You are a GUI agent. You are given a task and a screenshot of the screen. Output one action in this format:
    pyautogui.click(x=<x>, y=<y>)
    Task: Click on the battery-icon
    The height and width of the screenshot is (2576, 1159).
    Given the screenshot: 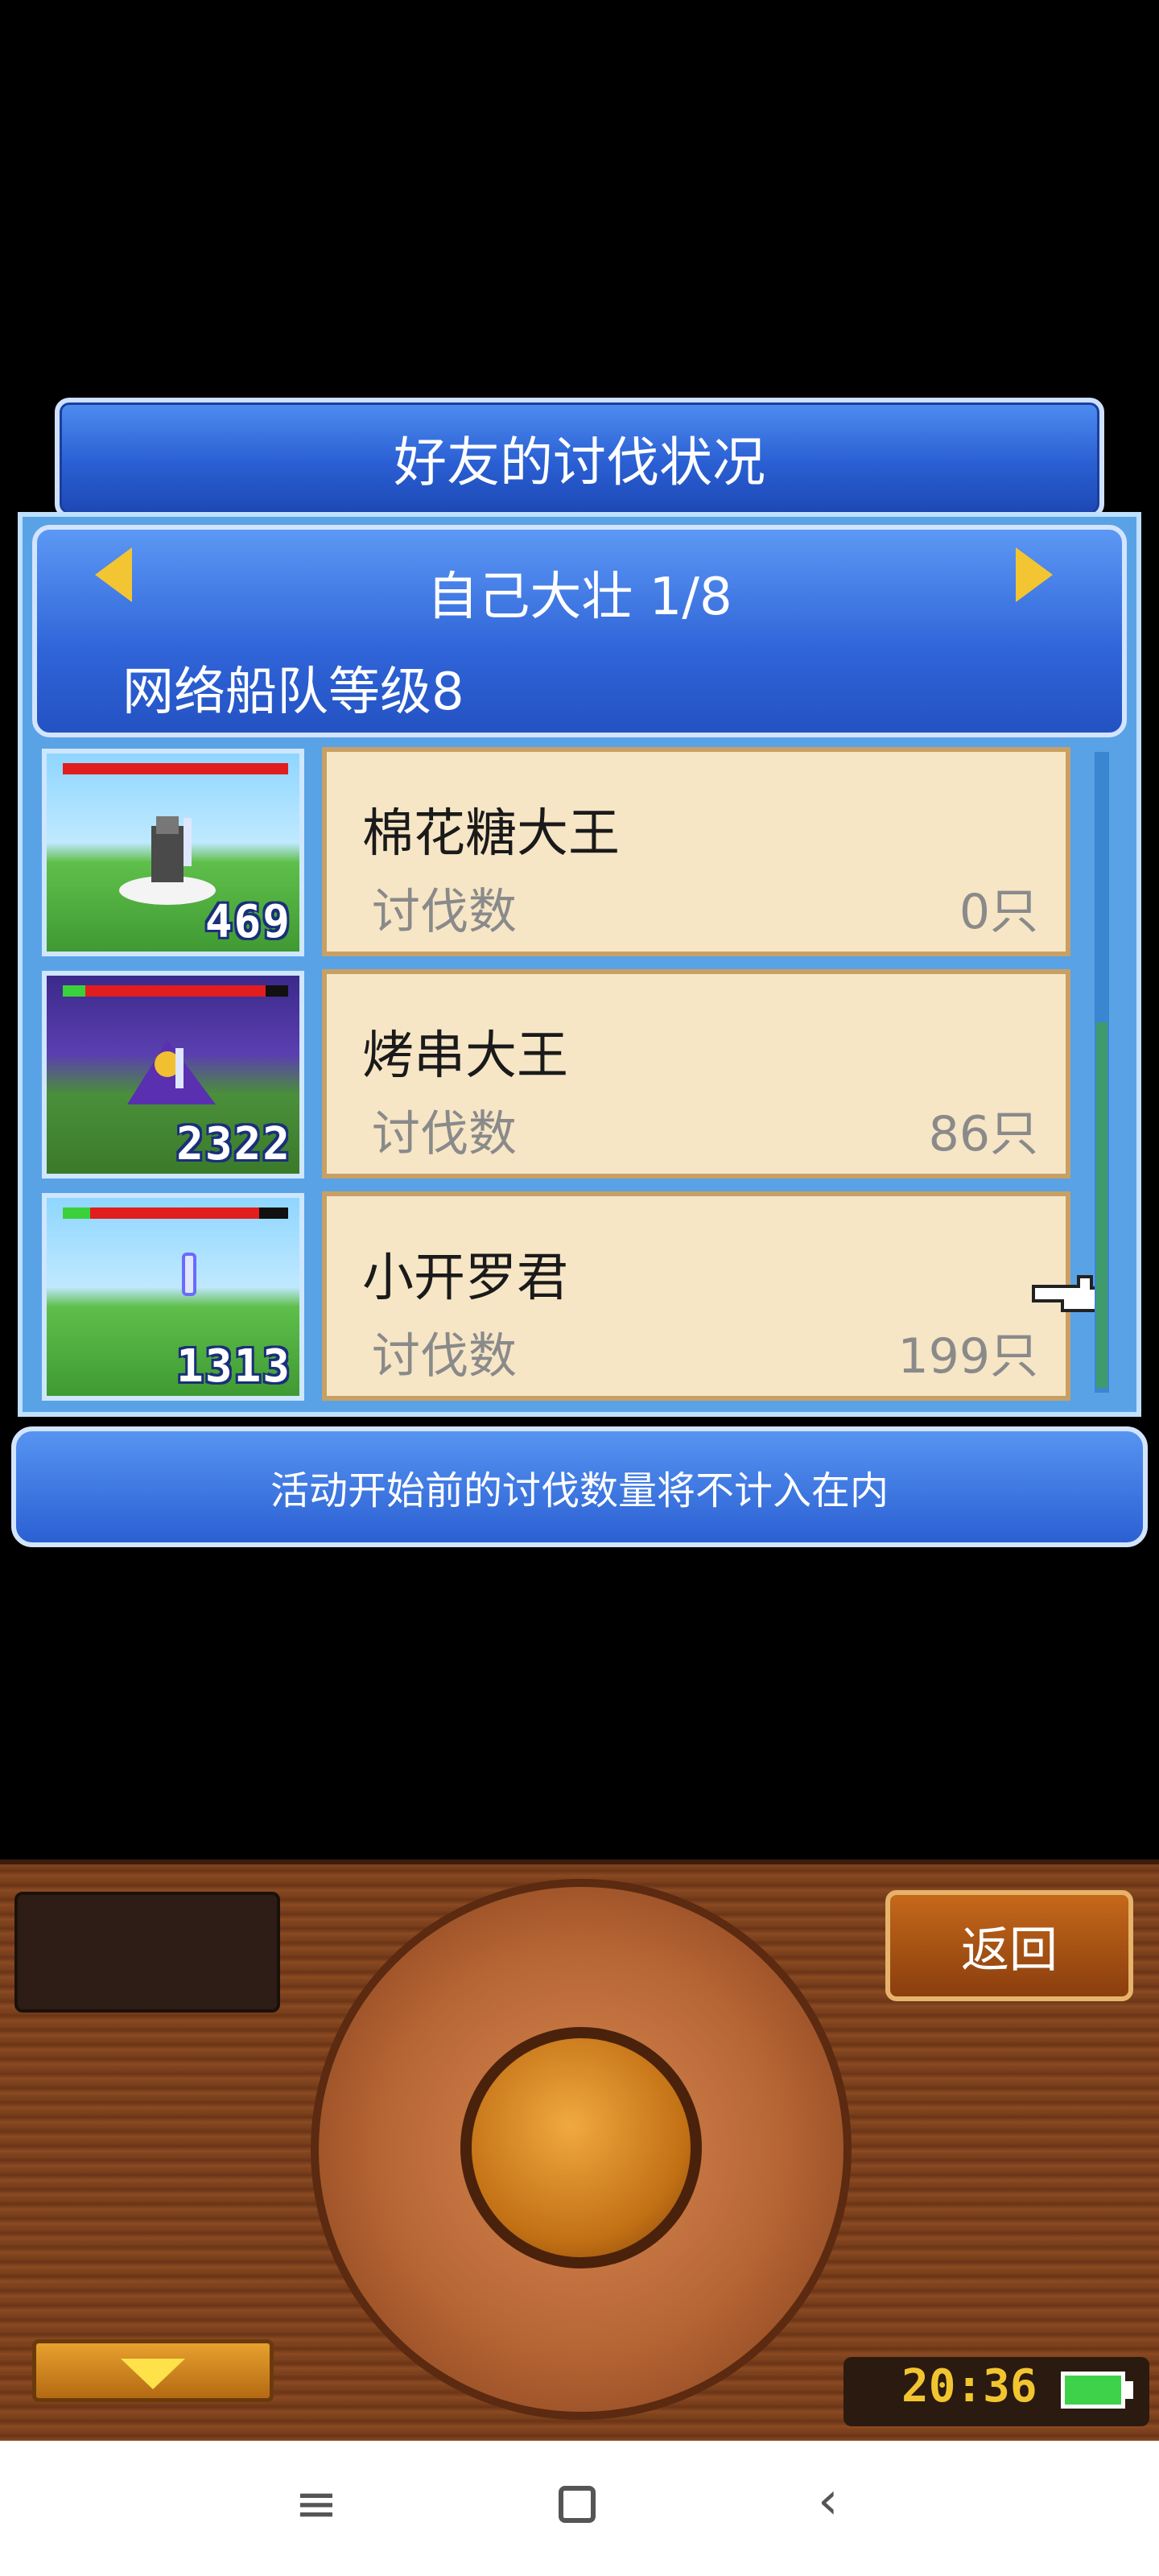 What is the action you would take?
    pyautogui.click(x=1093, y=2390)
    